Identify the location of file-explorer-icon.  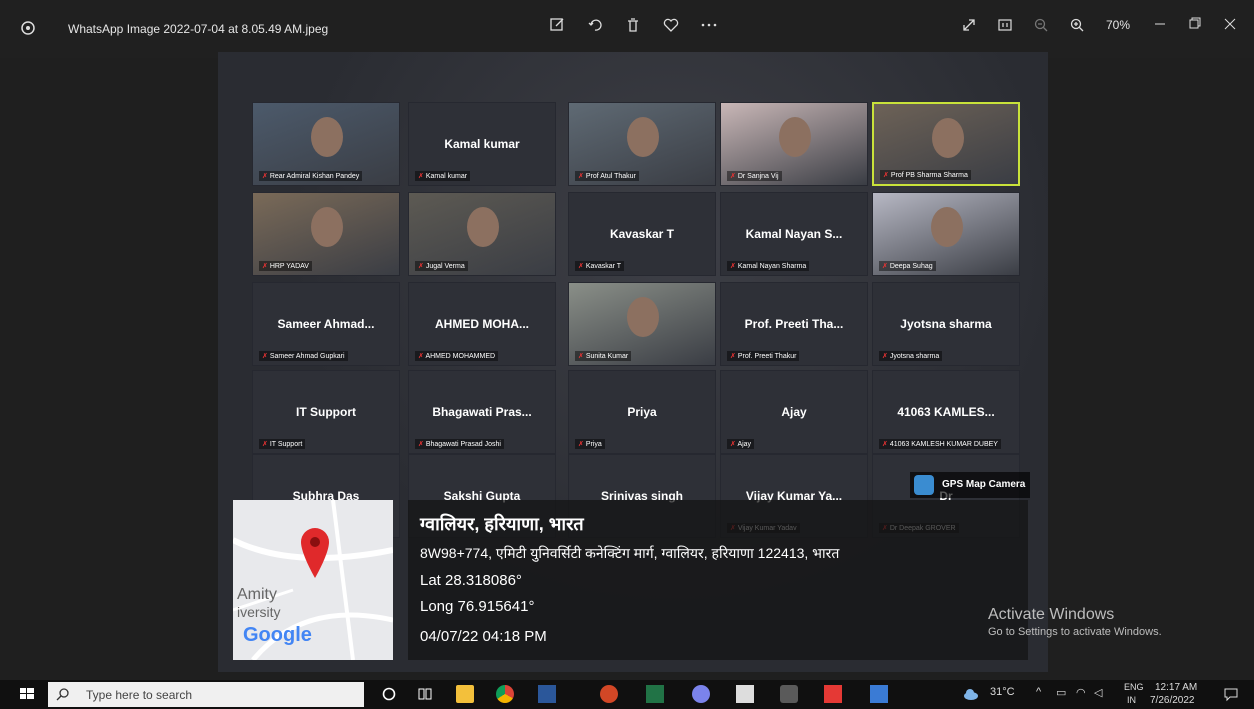
(465, 694).